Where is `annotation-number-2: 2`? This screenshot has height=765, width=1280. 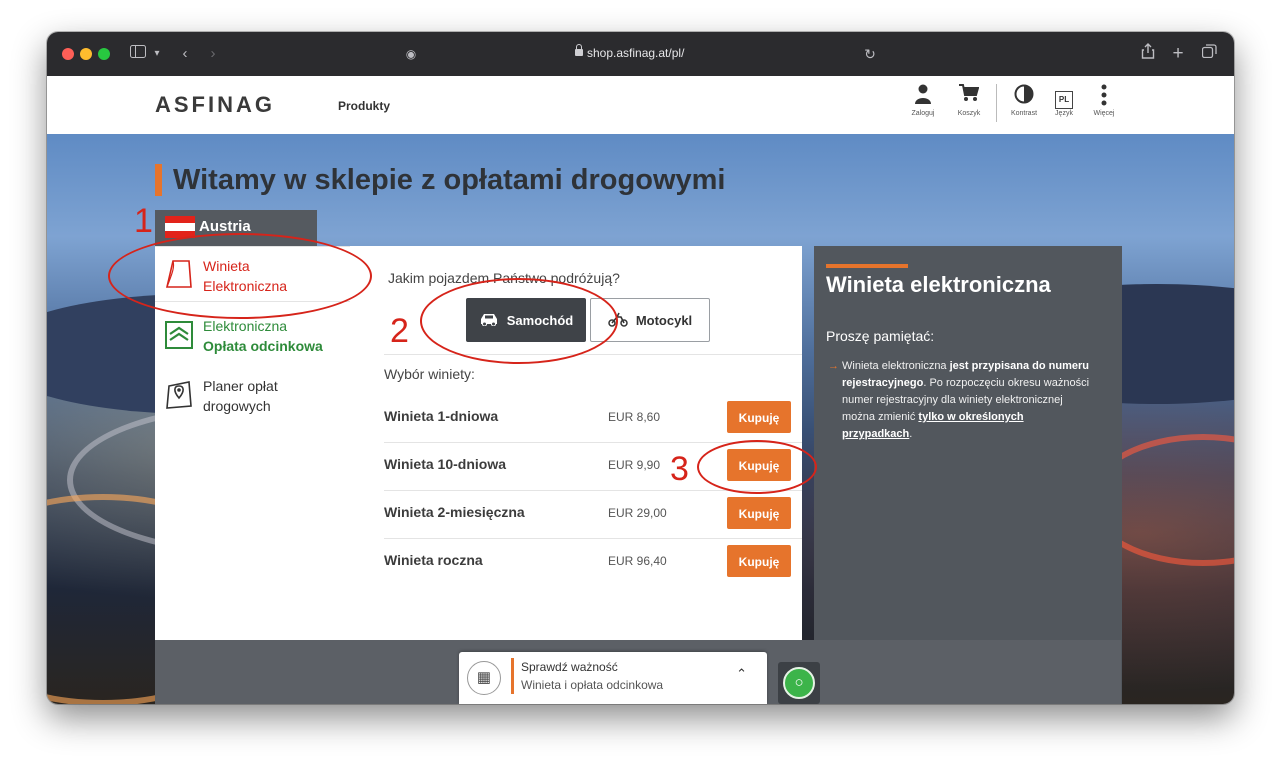 annotation-number-2: 2 is located at coordinates (399, 331).